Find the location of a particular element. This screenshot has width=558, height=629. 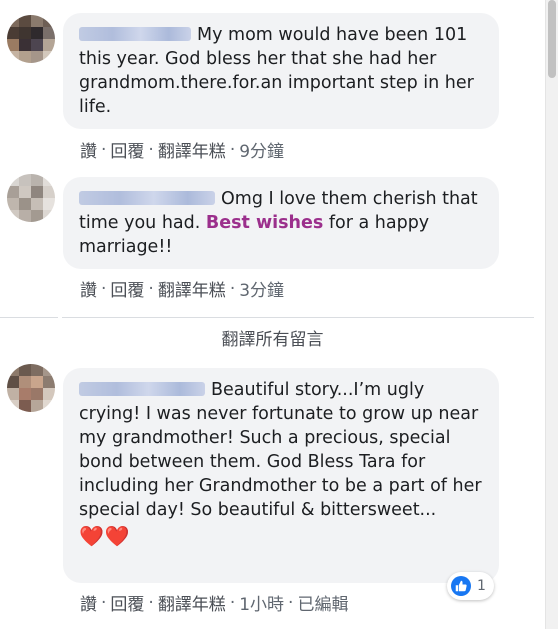

reaction-badge: 1 is located at coordinates (470, 586).